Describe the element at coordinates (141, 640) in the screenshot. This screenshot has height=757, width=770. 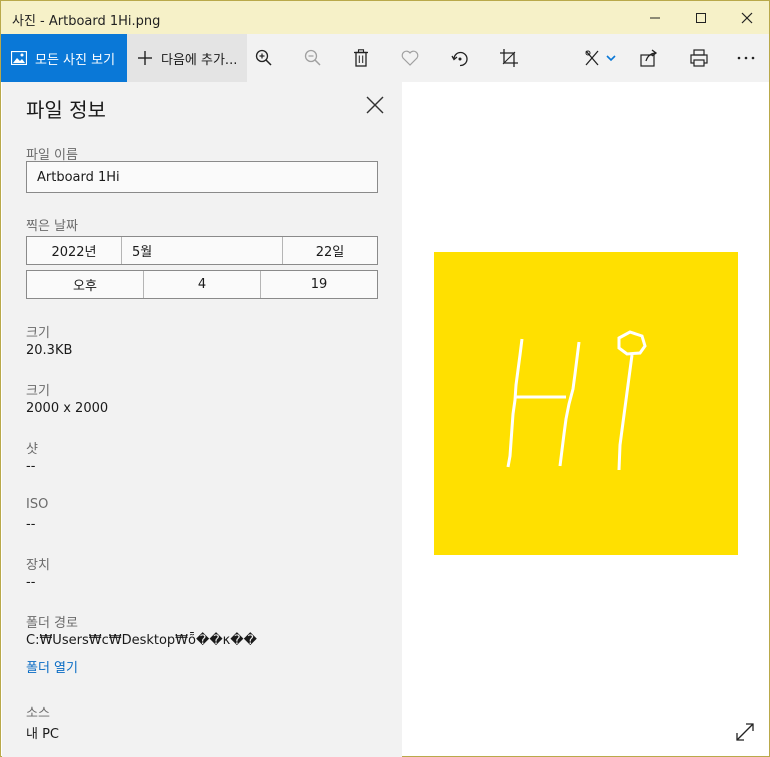
I see `folder-path-value: C:₩Users₩c₩Desktop₩ȭ��κ��` at that location.